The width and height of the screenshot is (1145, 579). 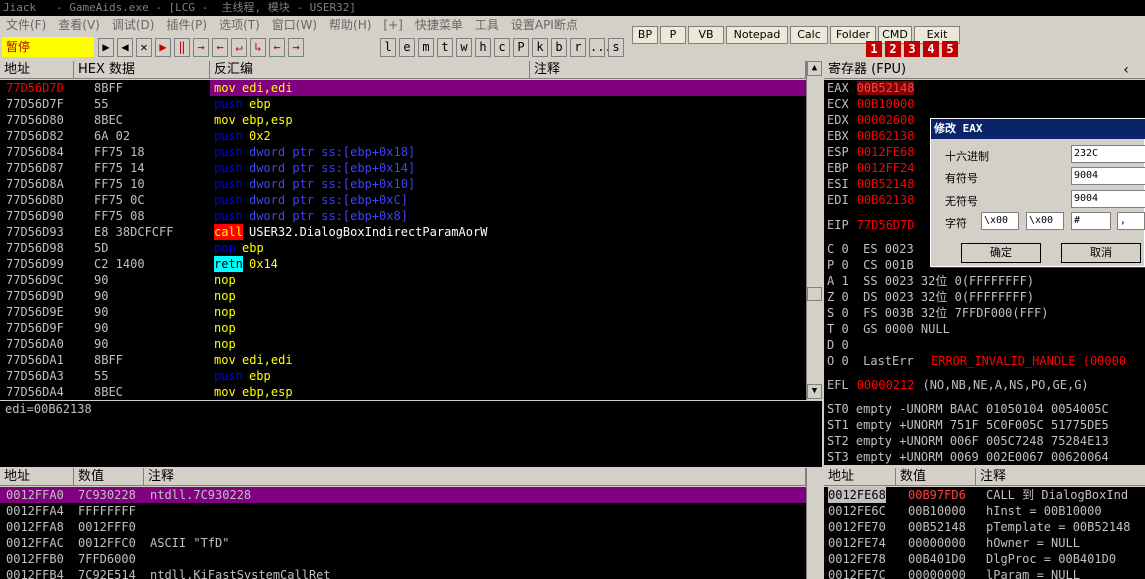 I want to click on stack-row: 0012FE6C 00B10000 hInst = 00B10000, so click(x=984, y=511).